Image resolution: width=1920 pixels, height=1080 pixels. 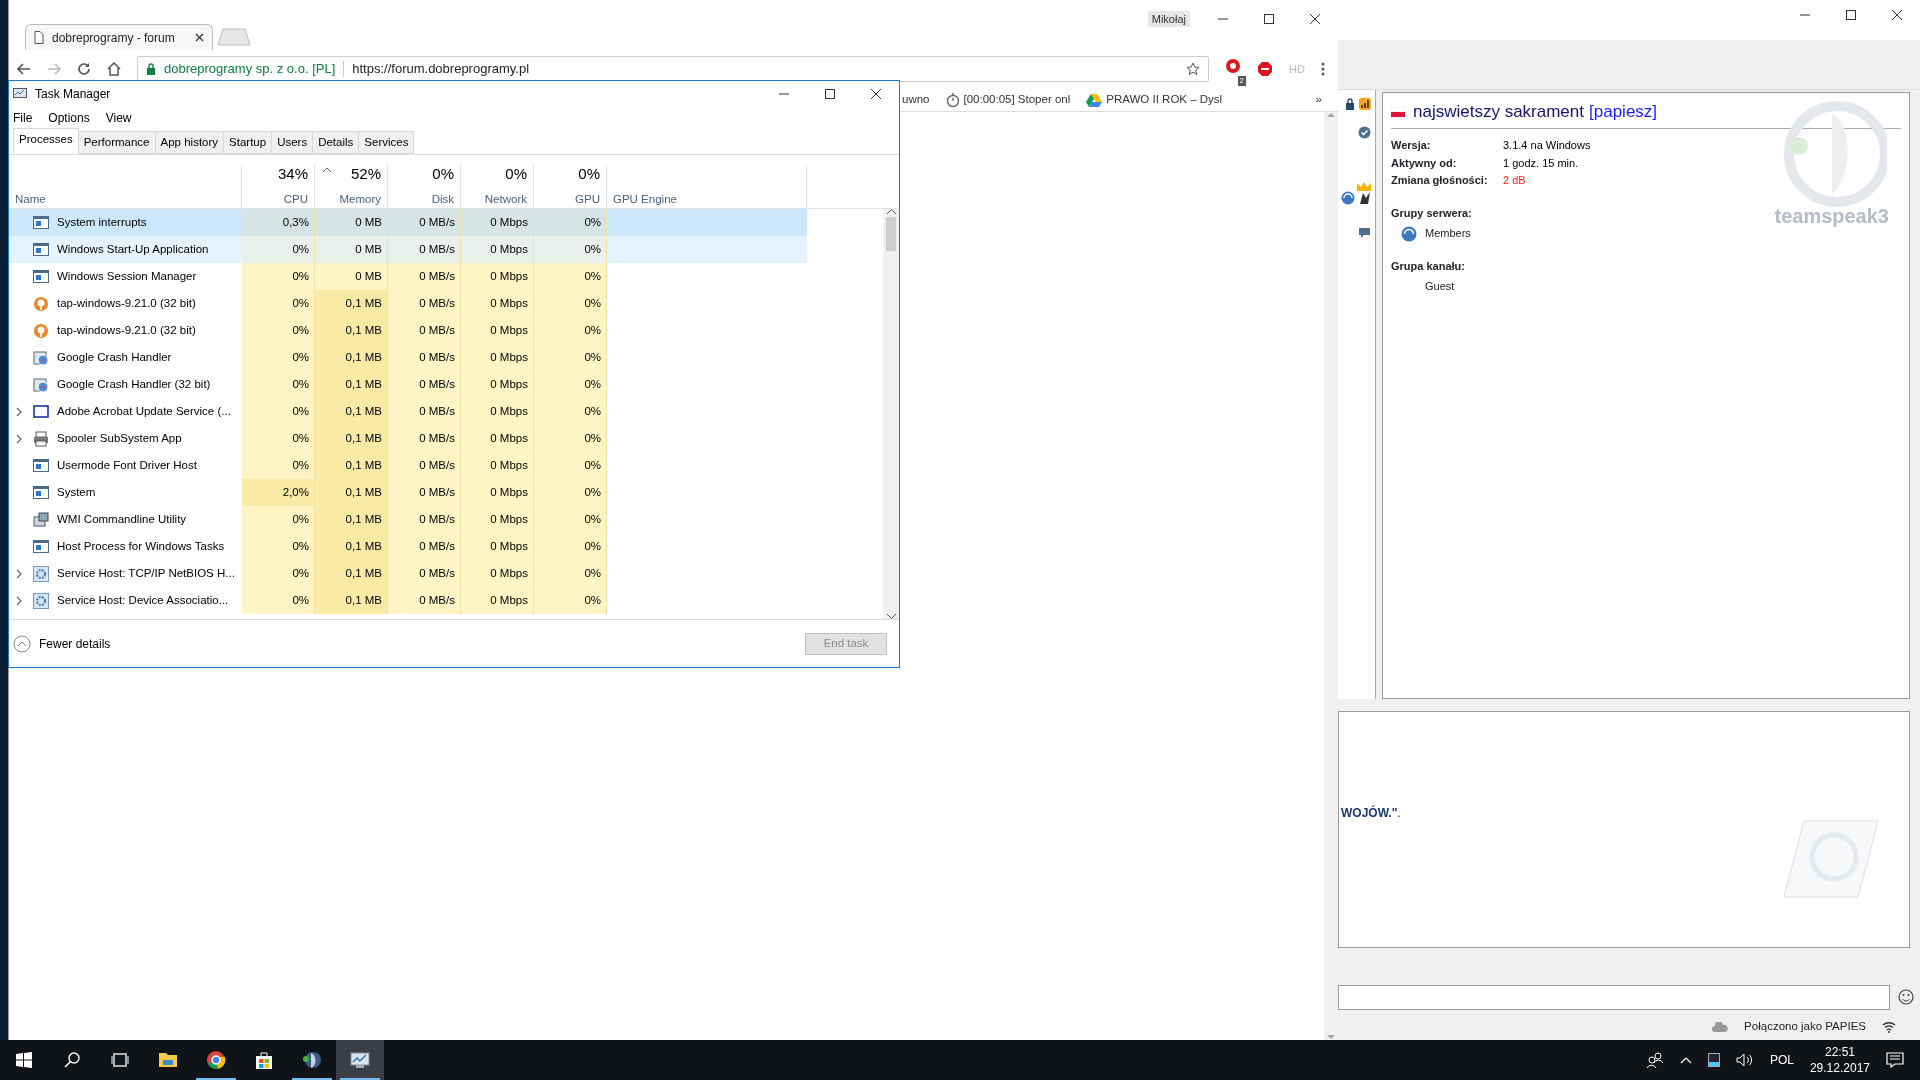 I want to click on network-icon, so click(x=1713, y=1060).